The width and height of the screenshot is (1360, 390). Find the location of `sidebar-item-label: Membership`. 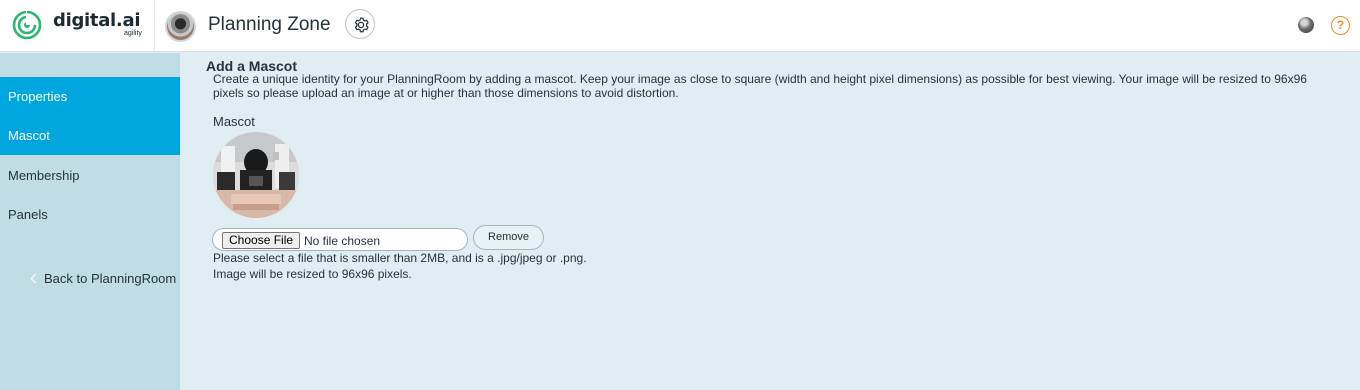

sidebar-item-label: Membership is located at coordinates (44, 175).